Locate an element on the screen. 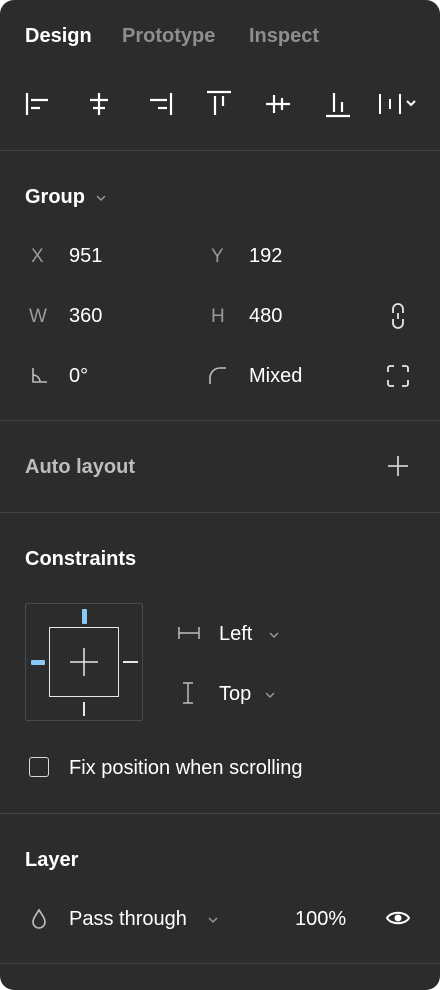 The image size is (440, 990). align-top-icon is located at coordinates (219, 104).